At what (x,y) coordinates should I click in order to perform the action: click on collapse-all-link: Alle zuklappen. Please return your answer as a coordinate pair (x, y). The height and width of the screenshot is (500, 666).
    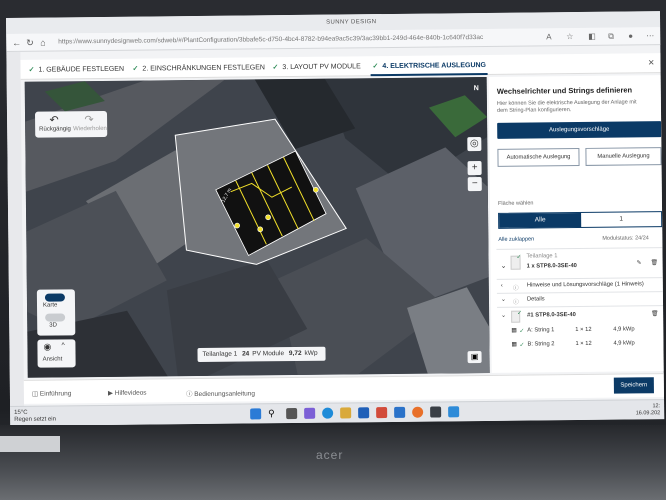
    Looking at the image, I should click on (516, 239).